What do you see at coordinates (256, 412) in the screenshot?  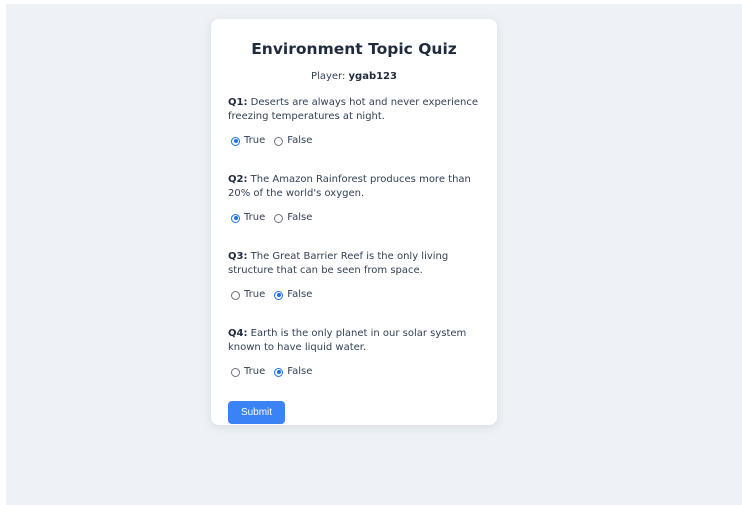 I see `submit-button: Submit` at bounding box center [256, 412].